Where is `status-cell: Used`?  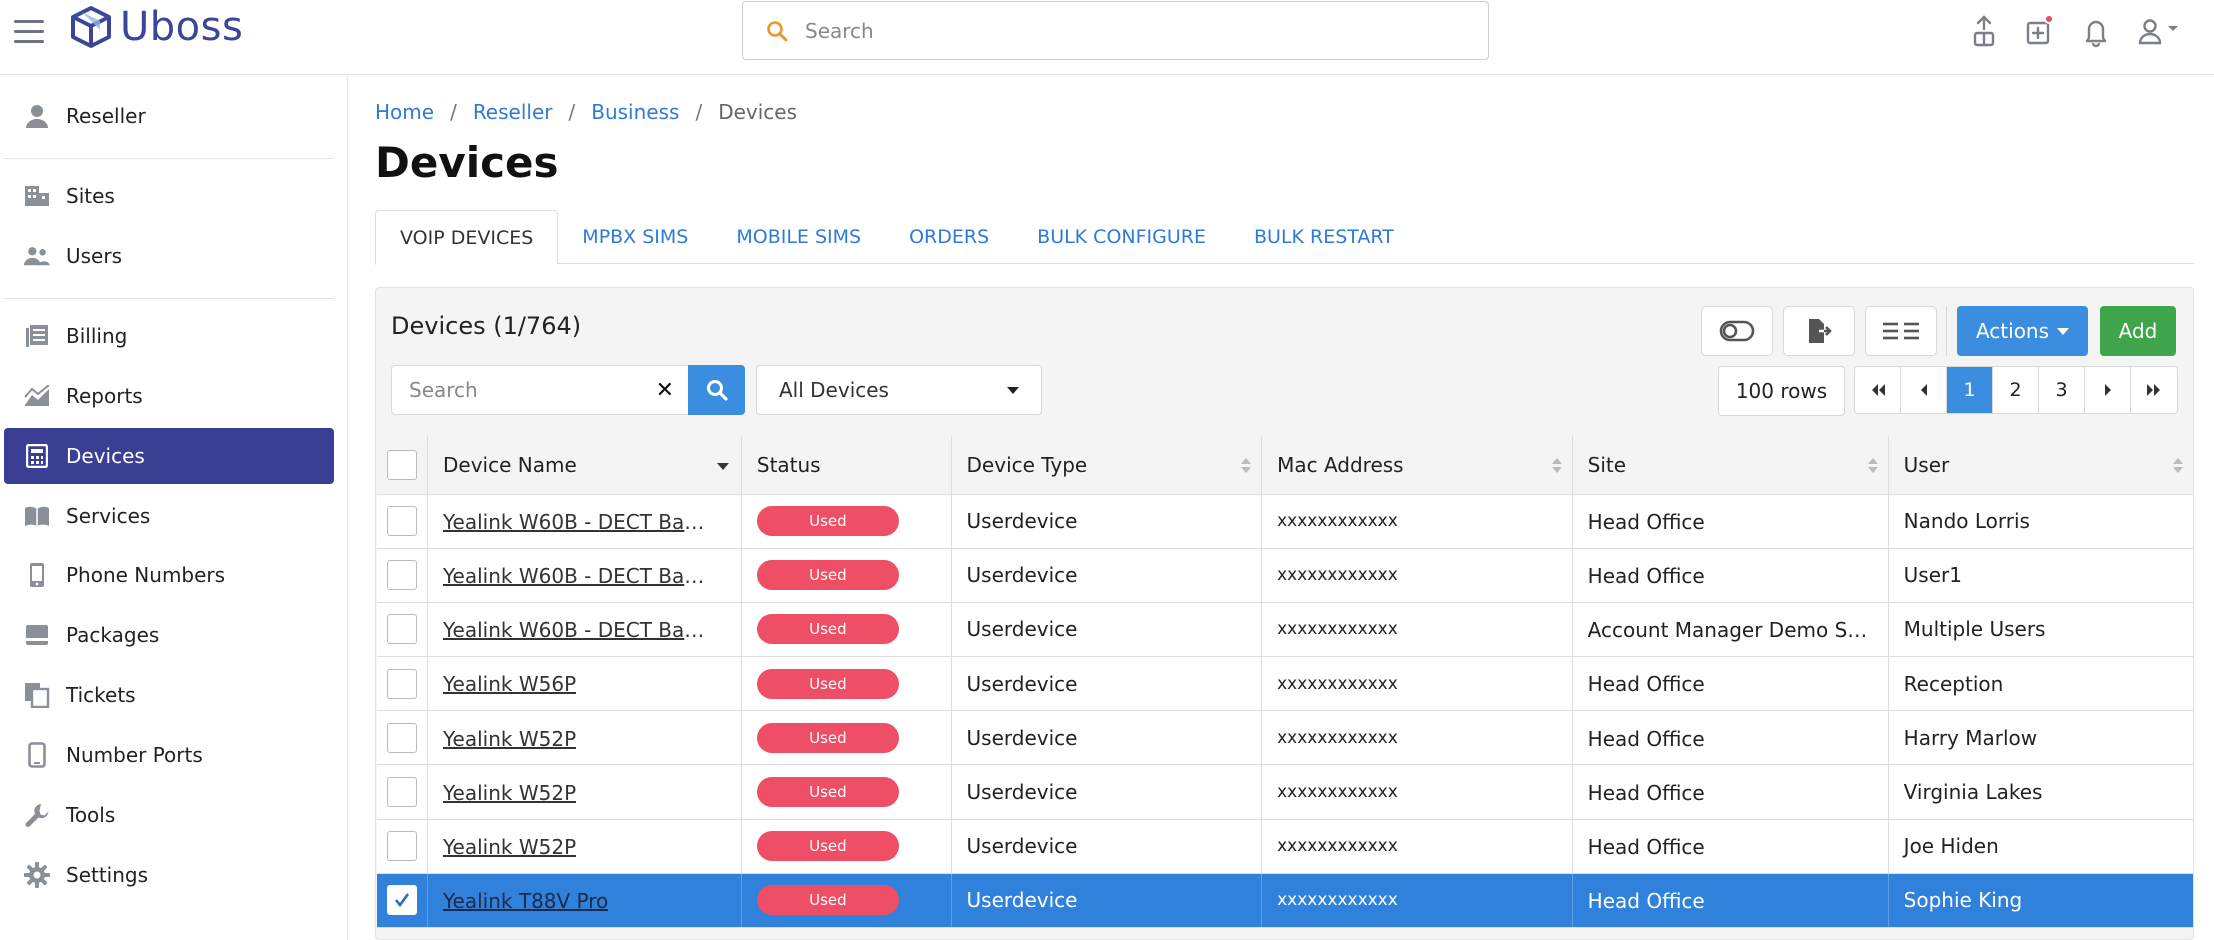 status-cell: Used is located at coordinates (846, 521).